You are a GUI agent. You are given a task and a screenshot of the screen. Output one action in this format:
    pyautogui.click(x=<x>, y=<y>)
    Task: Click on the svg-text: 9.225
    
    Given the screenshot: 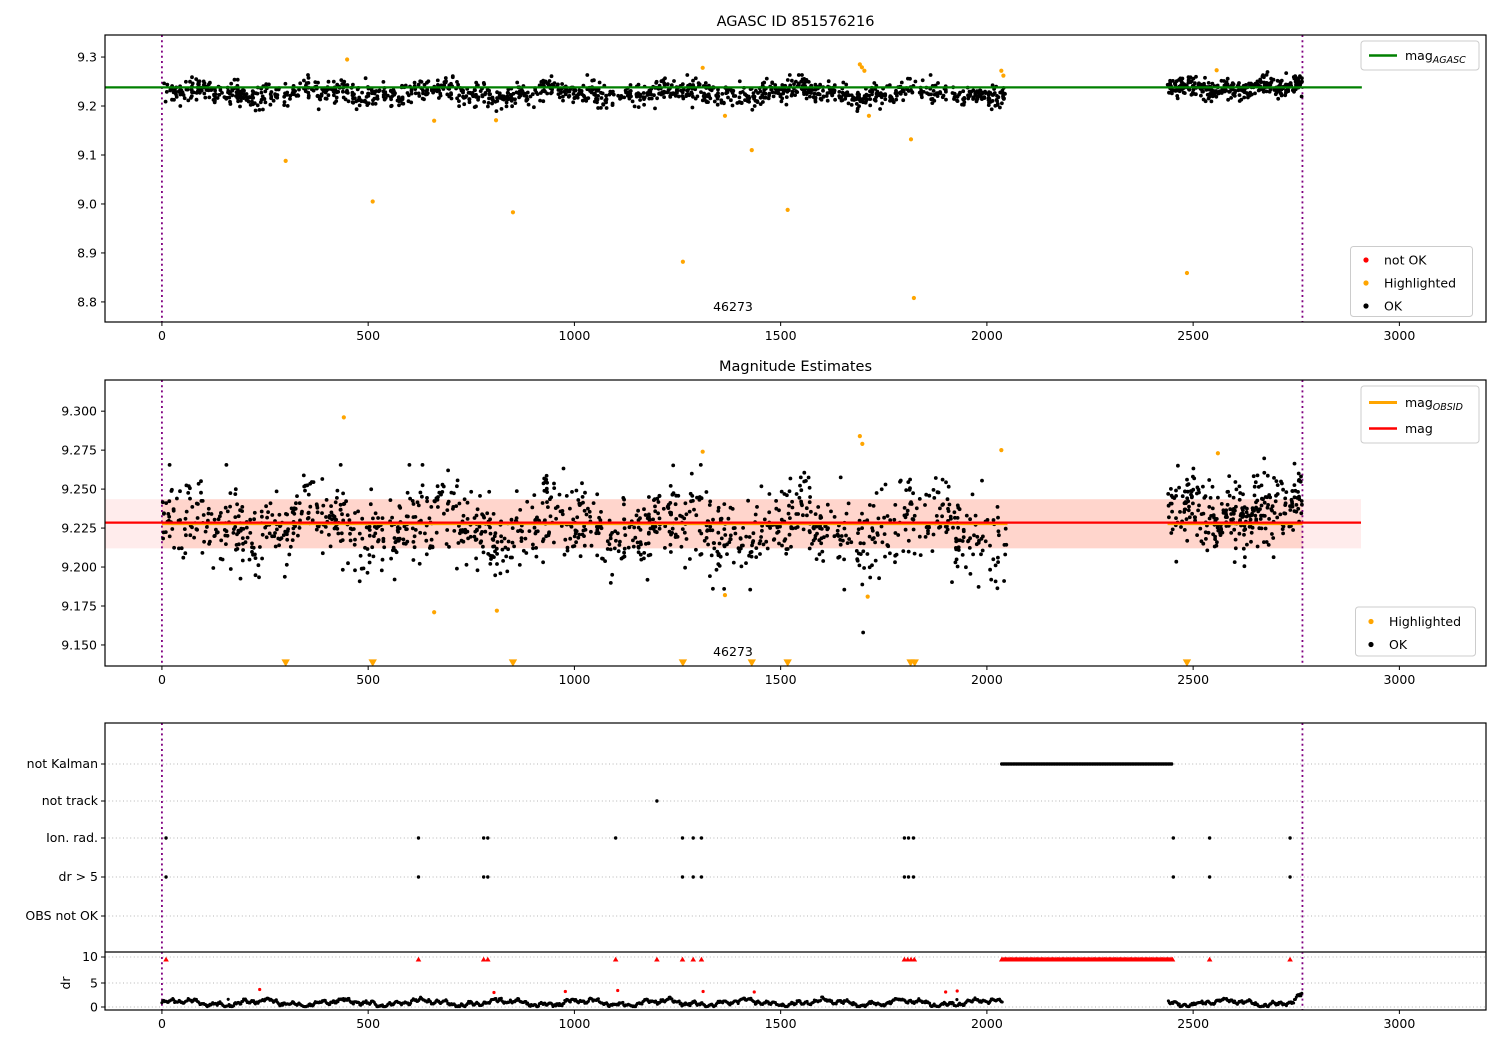 What is the action you would take?
    pyautogui.click(x=79, y=528)
    